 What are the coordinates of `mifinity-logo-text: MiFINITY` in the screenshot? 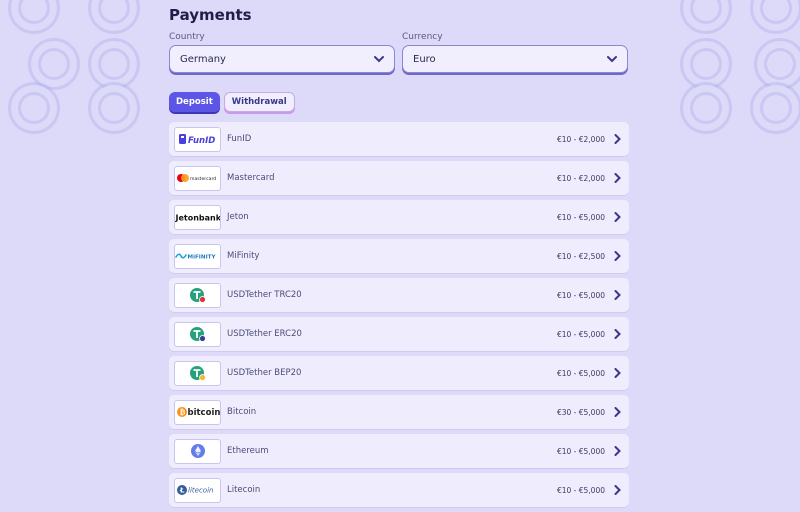 It's located at (202, 258).